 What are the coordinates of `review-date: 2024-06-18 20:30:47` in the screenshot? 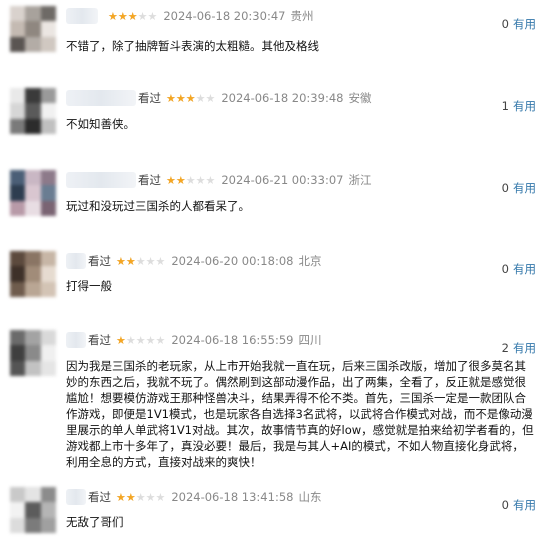 It's located at (224, 16).